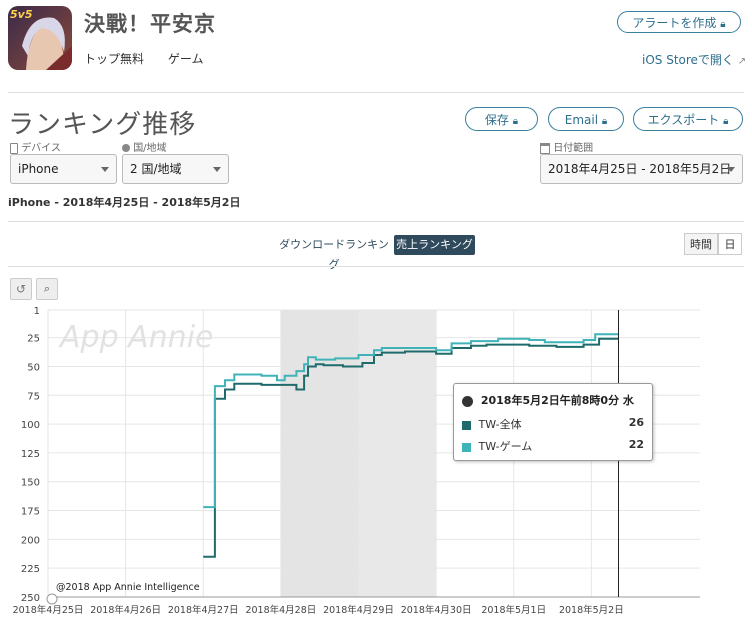  What do you see at coordinates (114, 59) in the screenshot?
I see `app-rank-category: トップ無料` at bounding box center [114, 59].